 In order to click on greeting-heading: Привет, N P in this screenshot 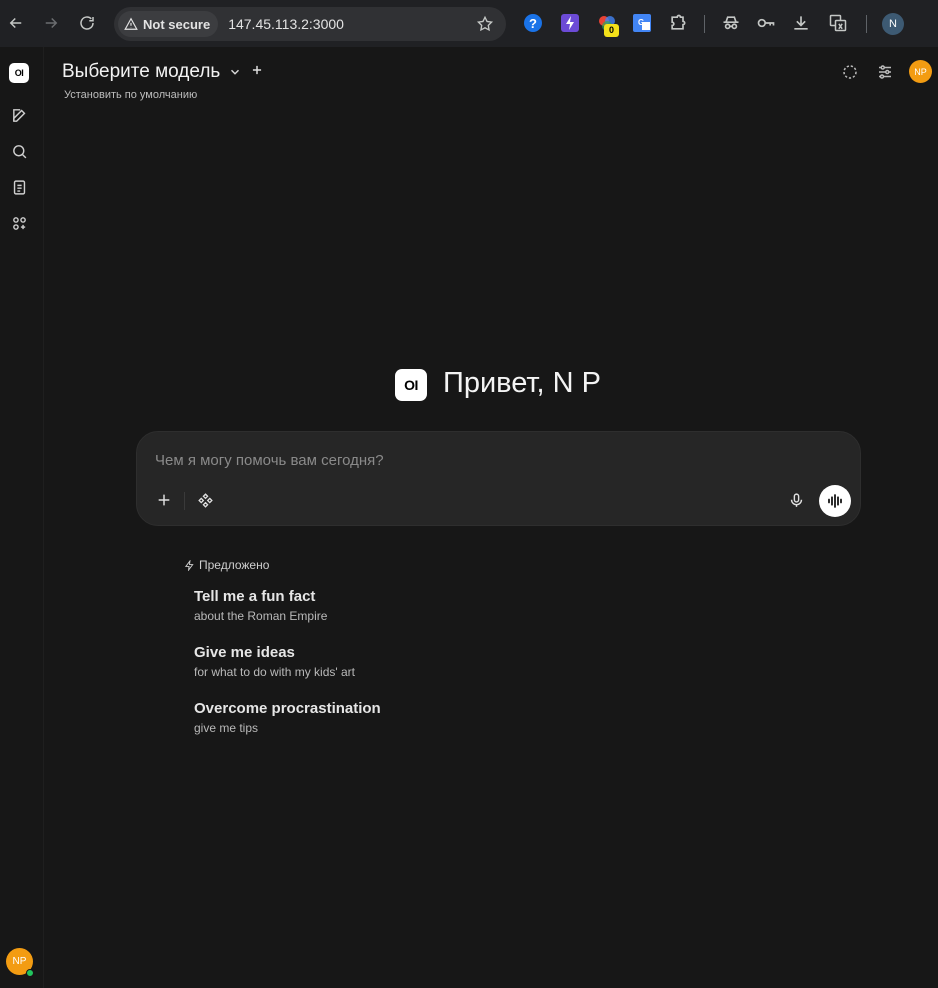, I will do `click(522, 383)`.